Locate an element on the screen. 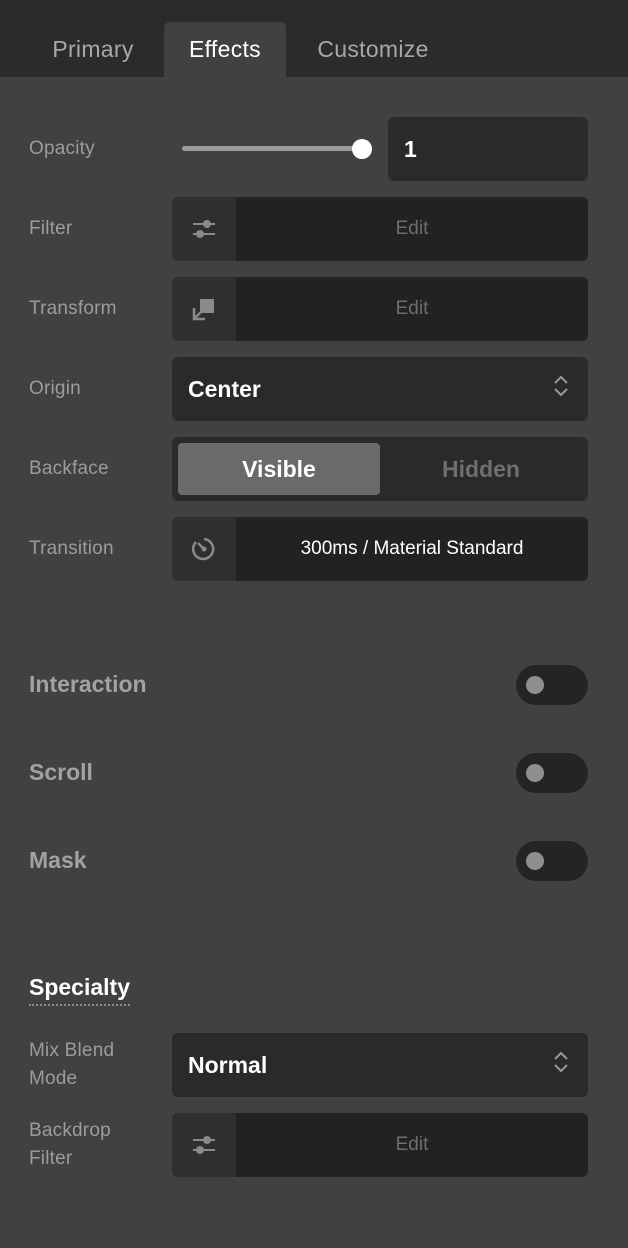  mix-blend-label-line2: Mode is located at coordinates (53, 1078).